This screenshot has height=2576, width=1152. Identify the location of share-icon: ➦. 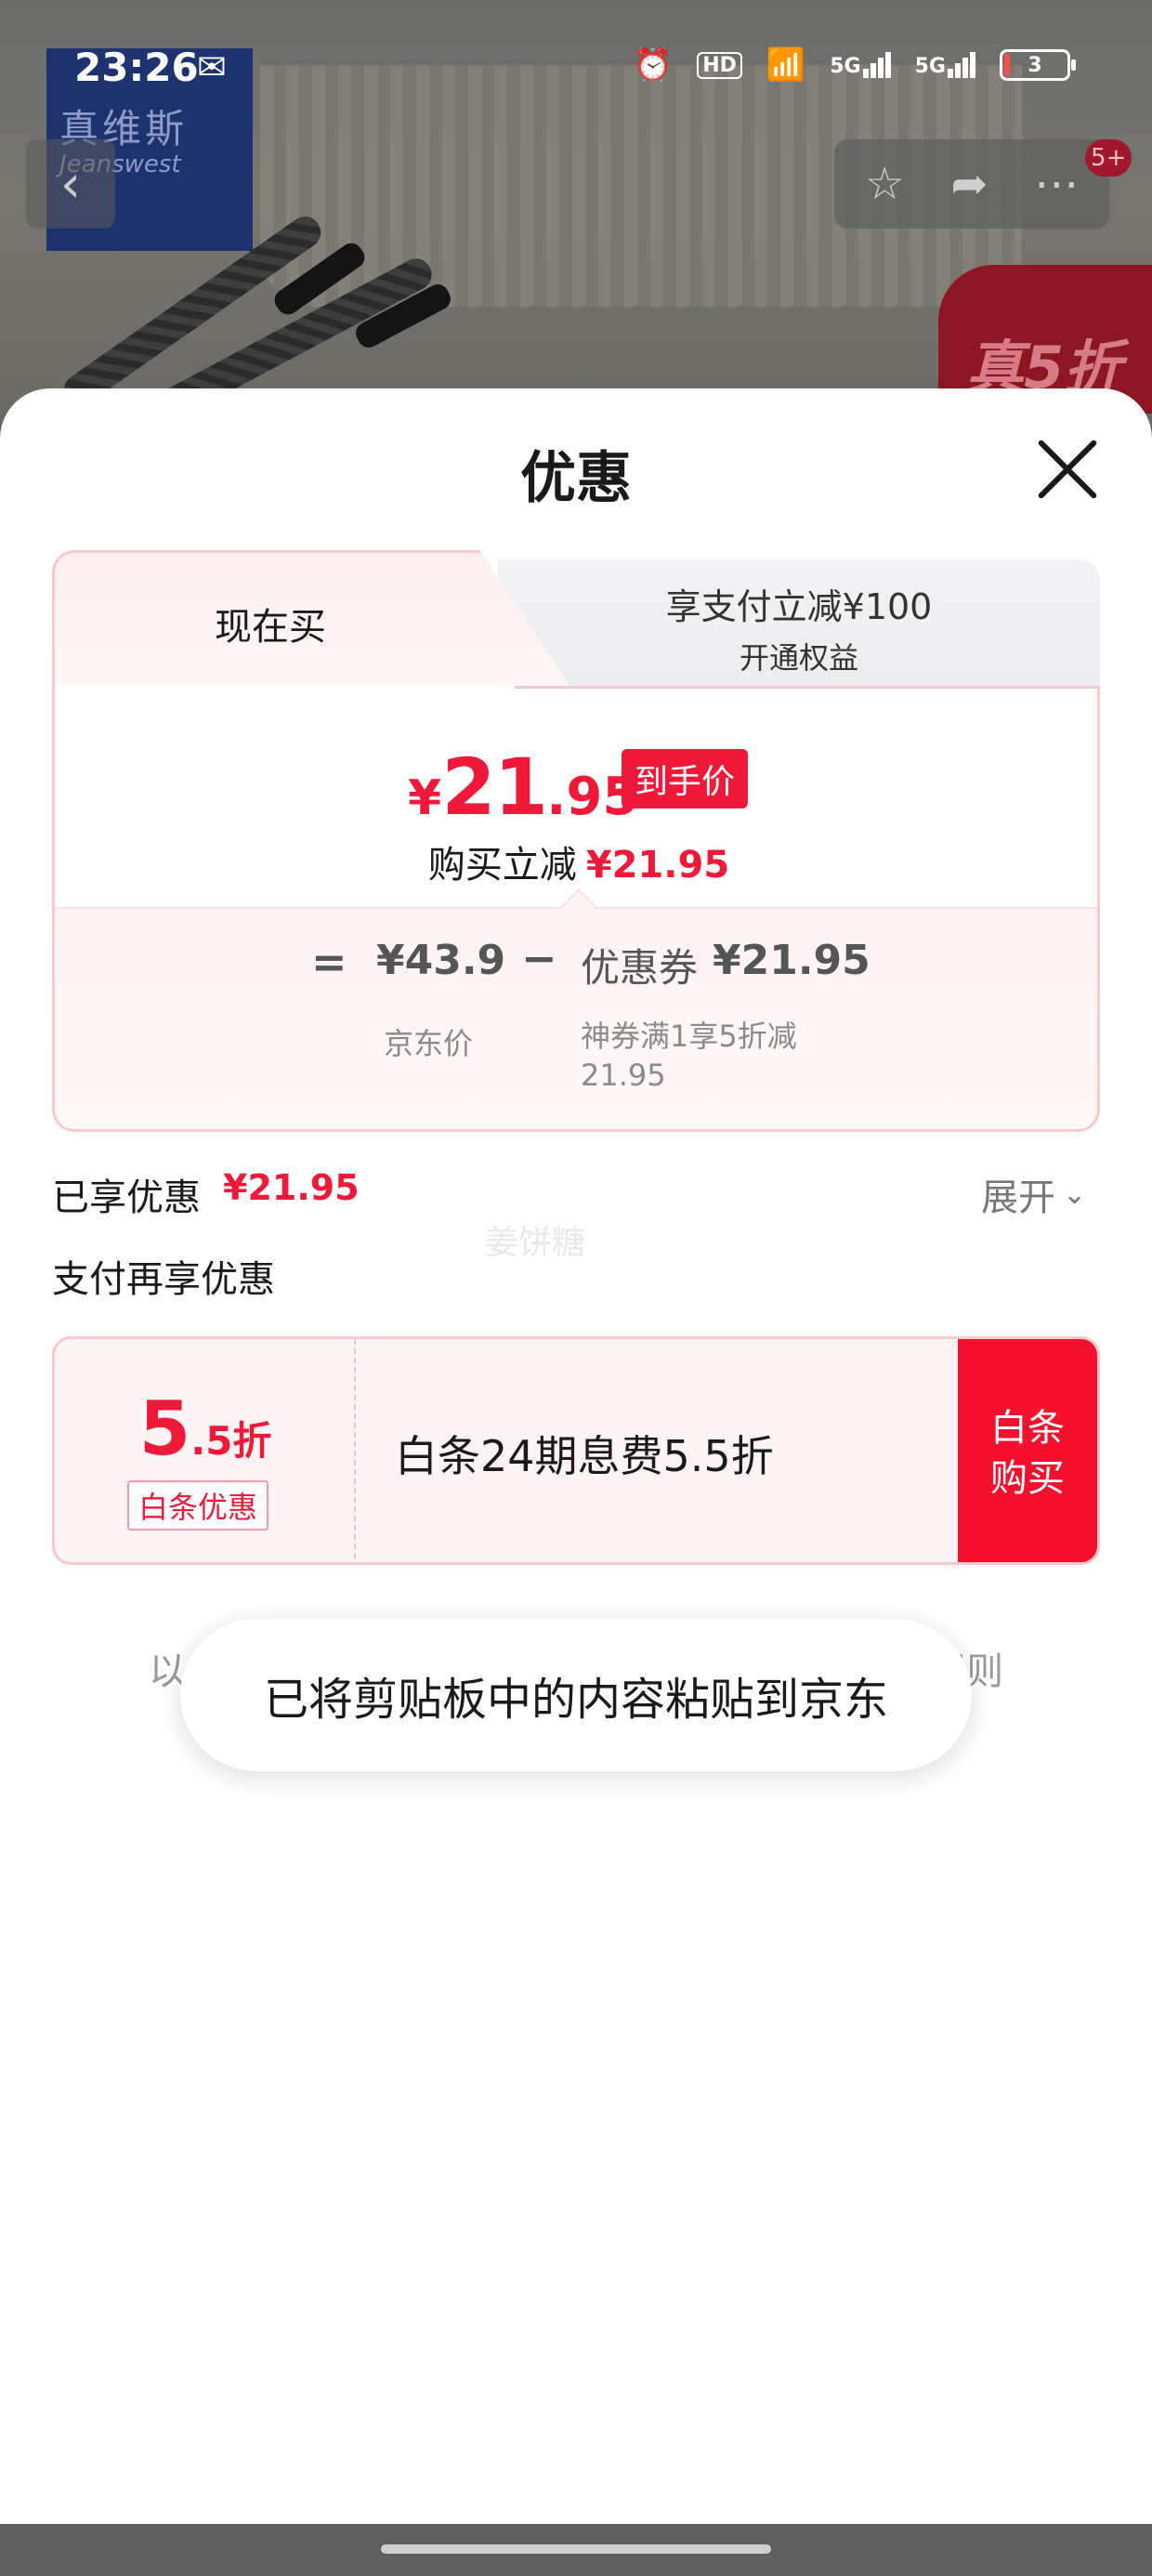
(969, 184).